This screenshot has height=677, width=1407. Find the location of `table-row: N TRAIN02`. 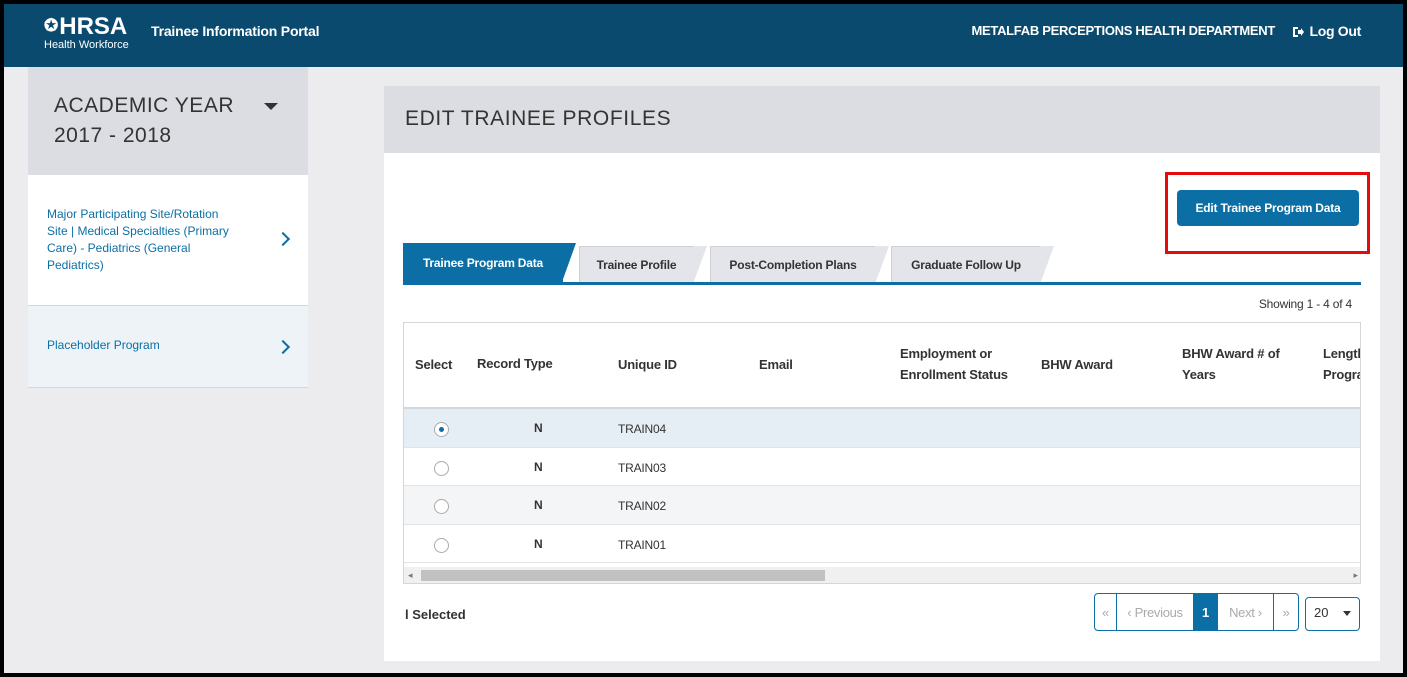

table-row: N TRAIN02 is located at coordinates (882, 505).